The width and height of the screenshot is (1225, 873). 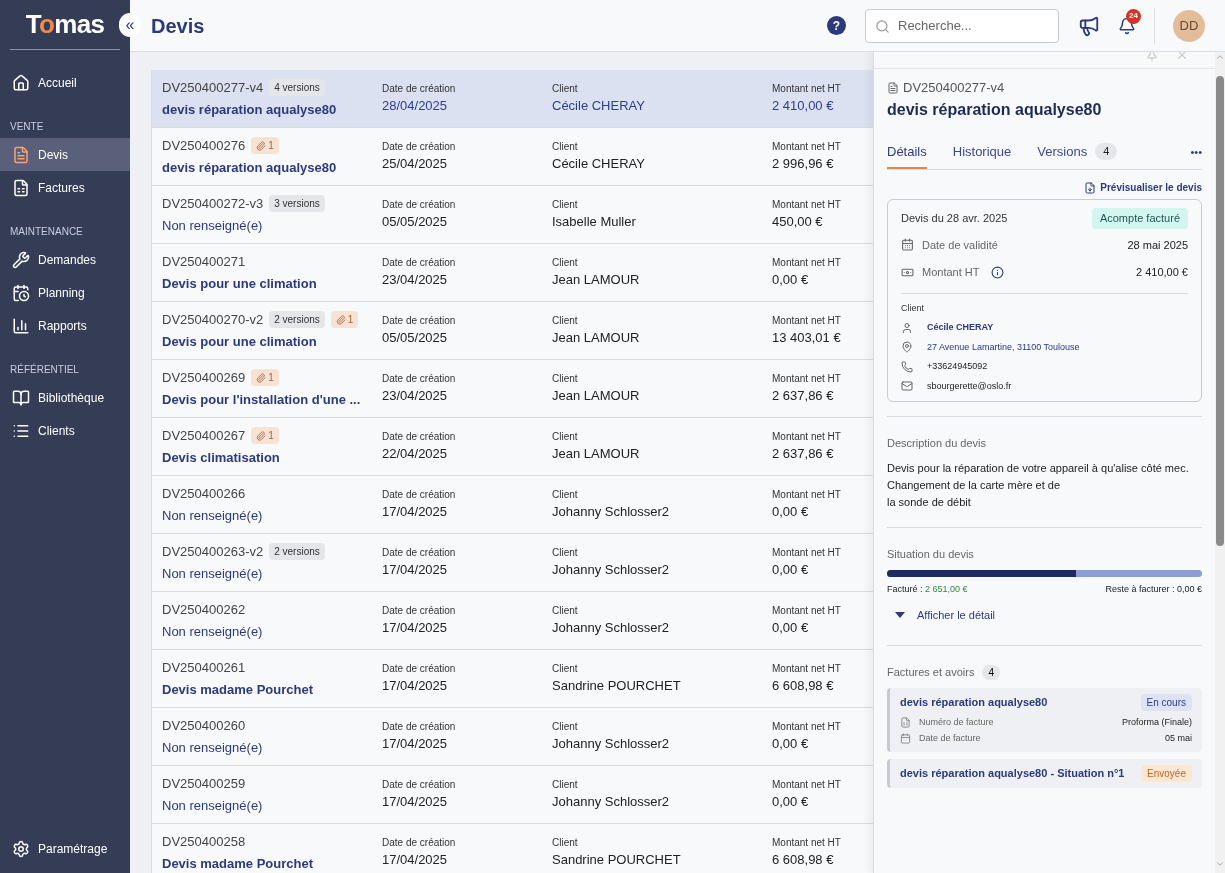 What do you see at coordinates (204, 436) in the screenshot?
I see `quote-number: DV250400267` at bounding box center [204, 436].